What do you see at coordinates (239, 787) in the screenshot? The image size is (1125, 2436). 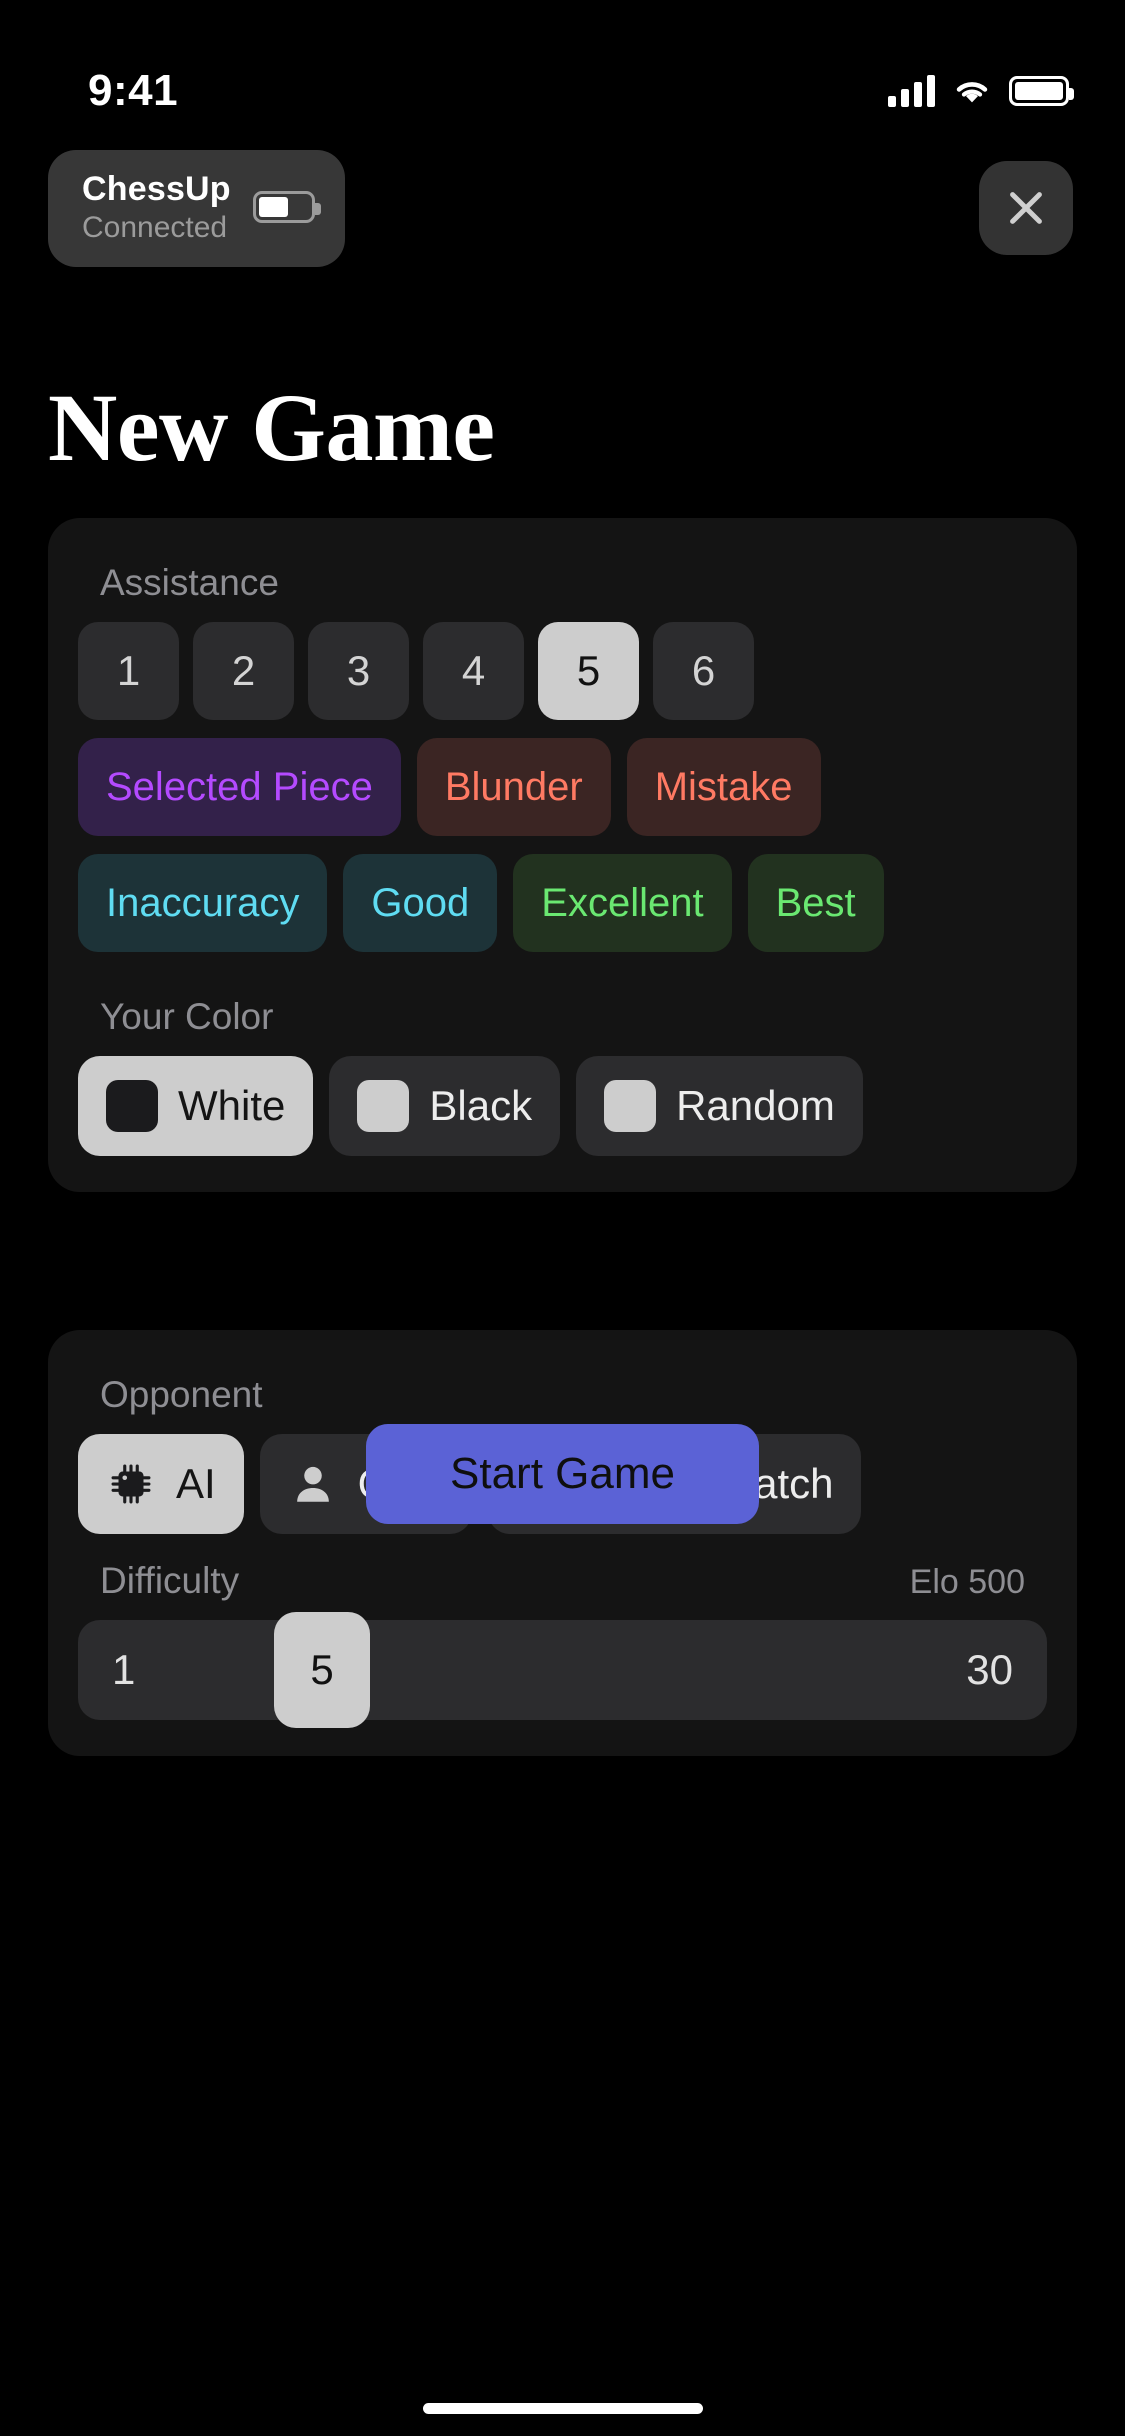 I see `chip-selected-piece: Selected Piece` at bounding box center [239, 787].